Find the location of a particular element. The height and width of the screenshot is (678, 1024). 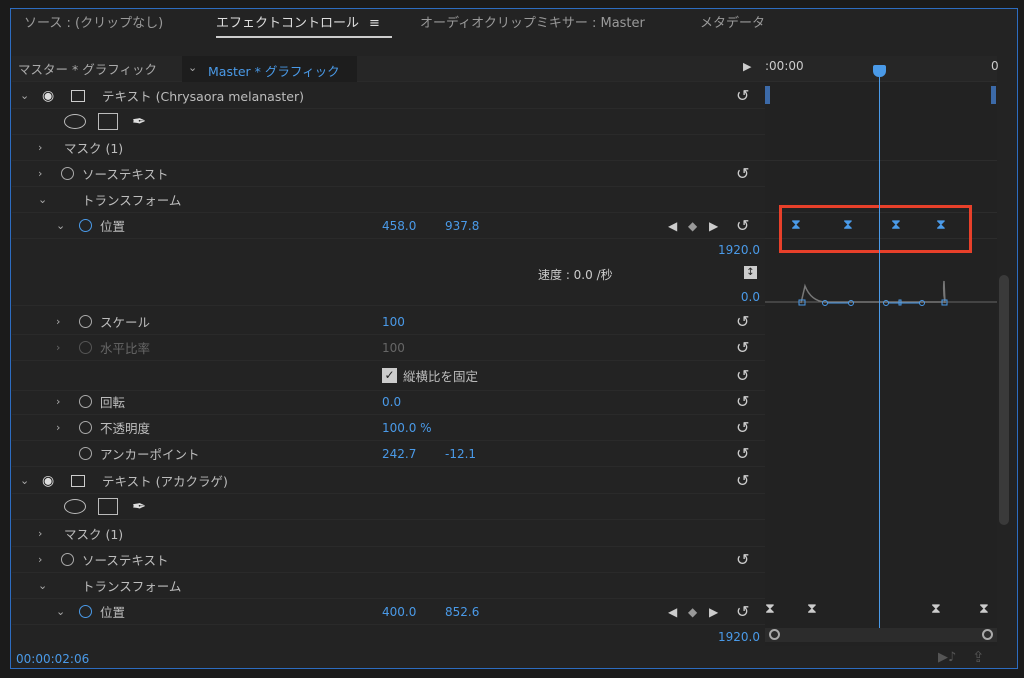

master-clip-label: マスター * グラフィック is located at coordinates (87, 68).